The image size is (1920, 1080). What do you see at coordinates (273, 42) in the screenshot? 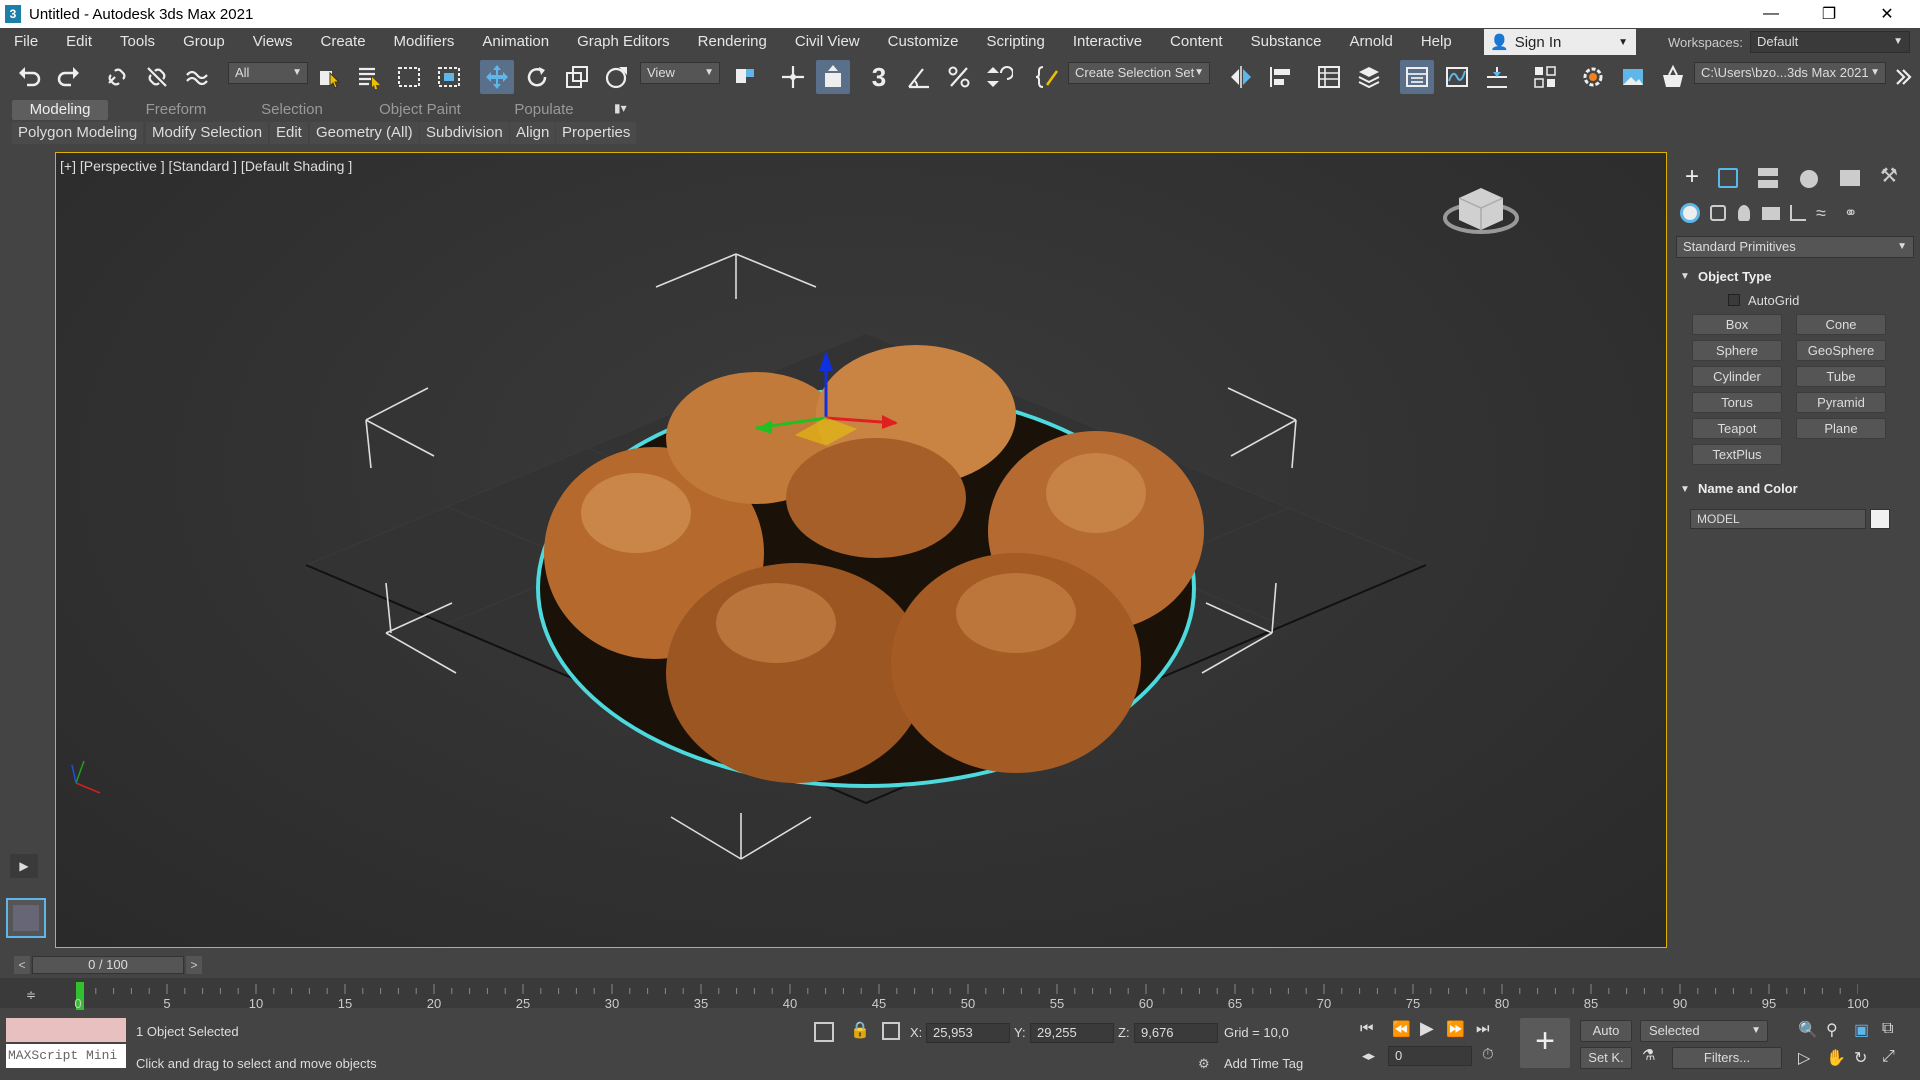
I see `menu-views: Views` at bounding box center [273, 42].